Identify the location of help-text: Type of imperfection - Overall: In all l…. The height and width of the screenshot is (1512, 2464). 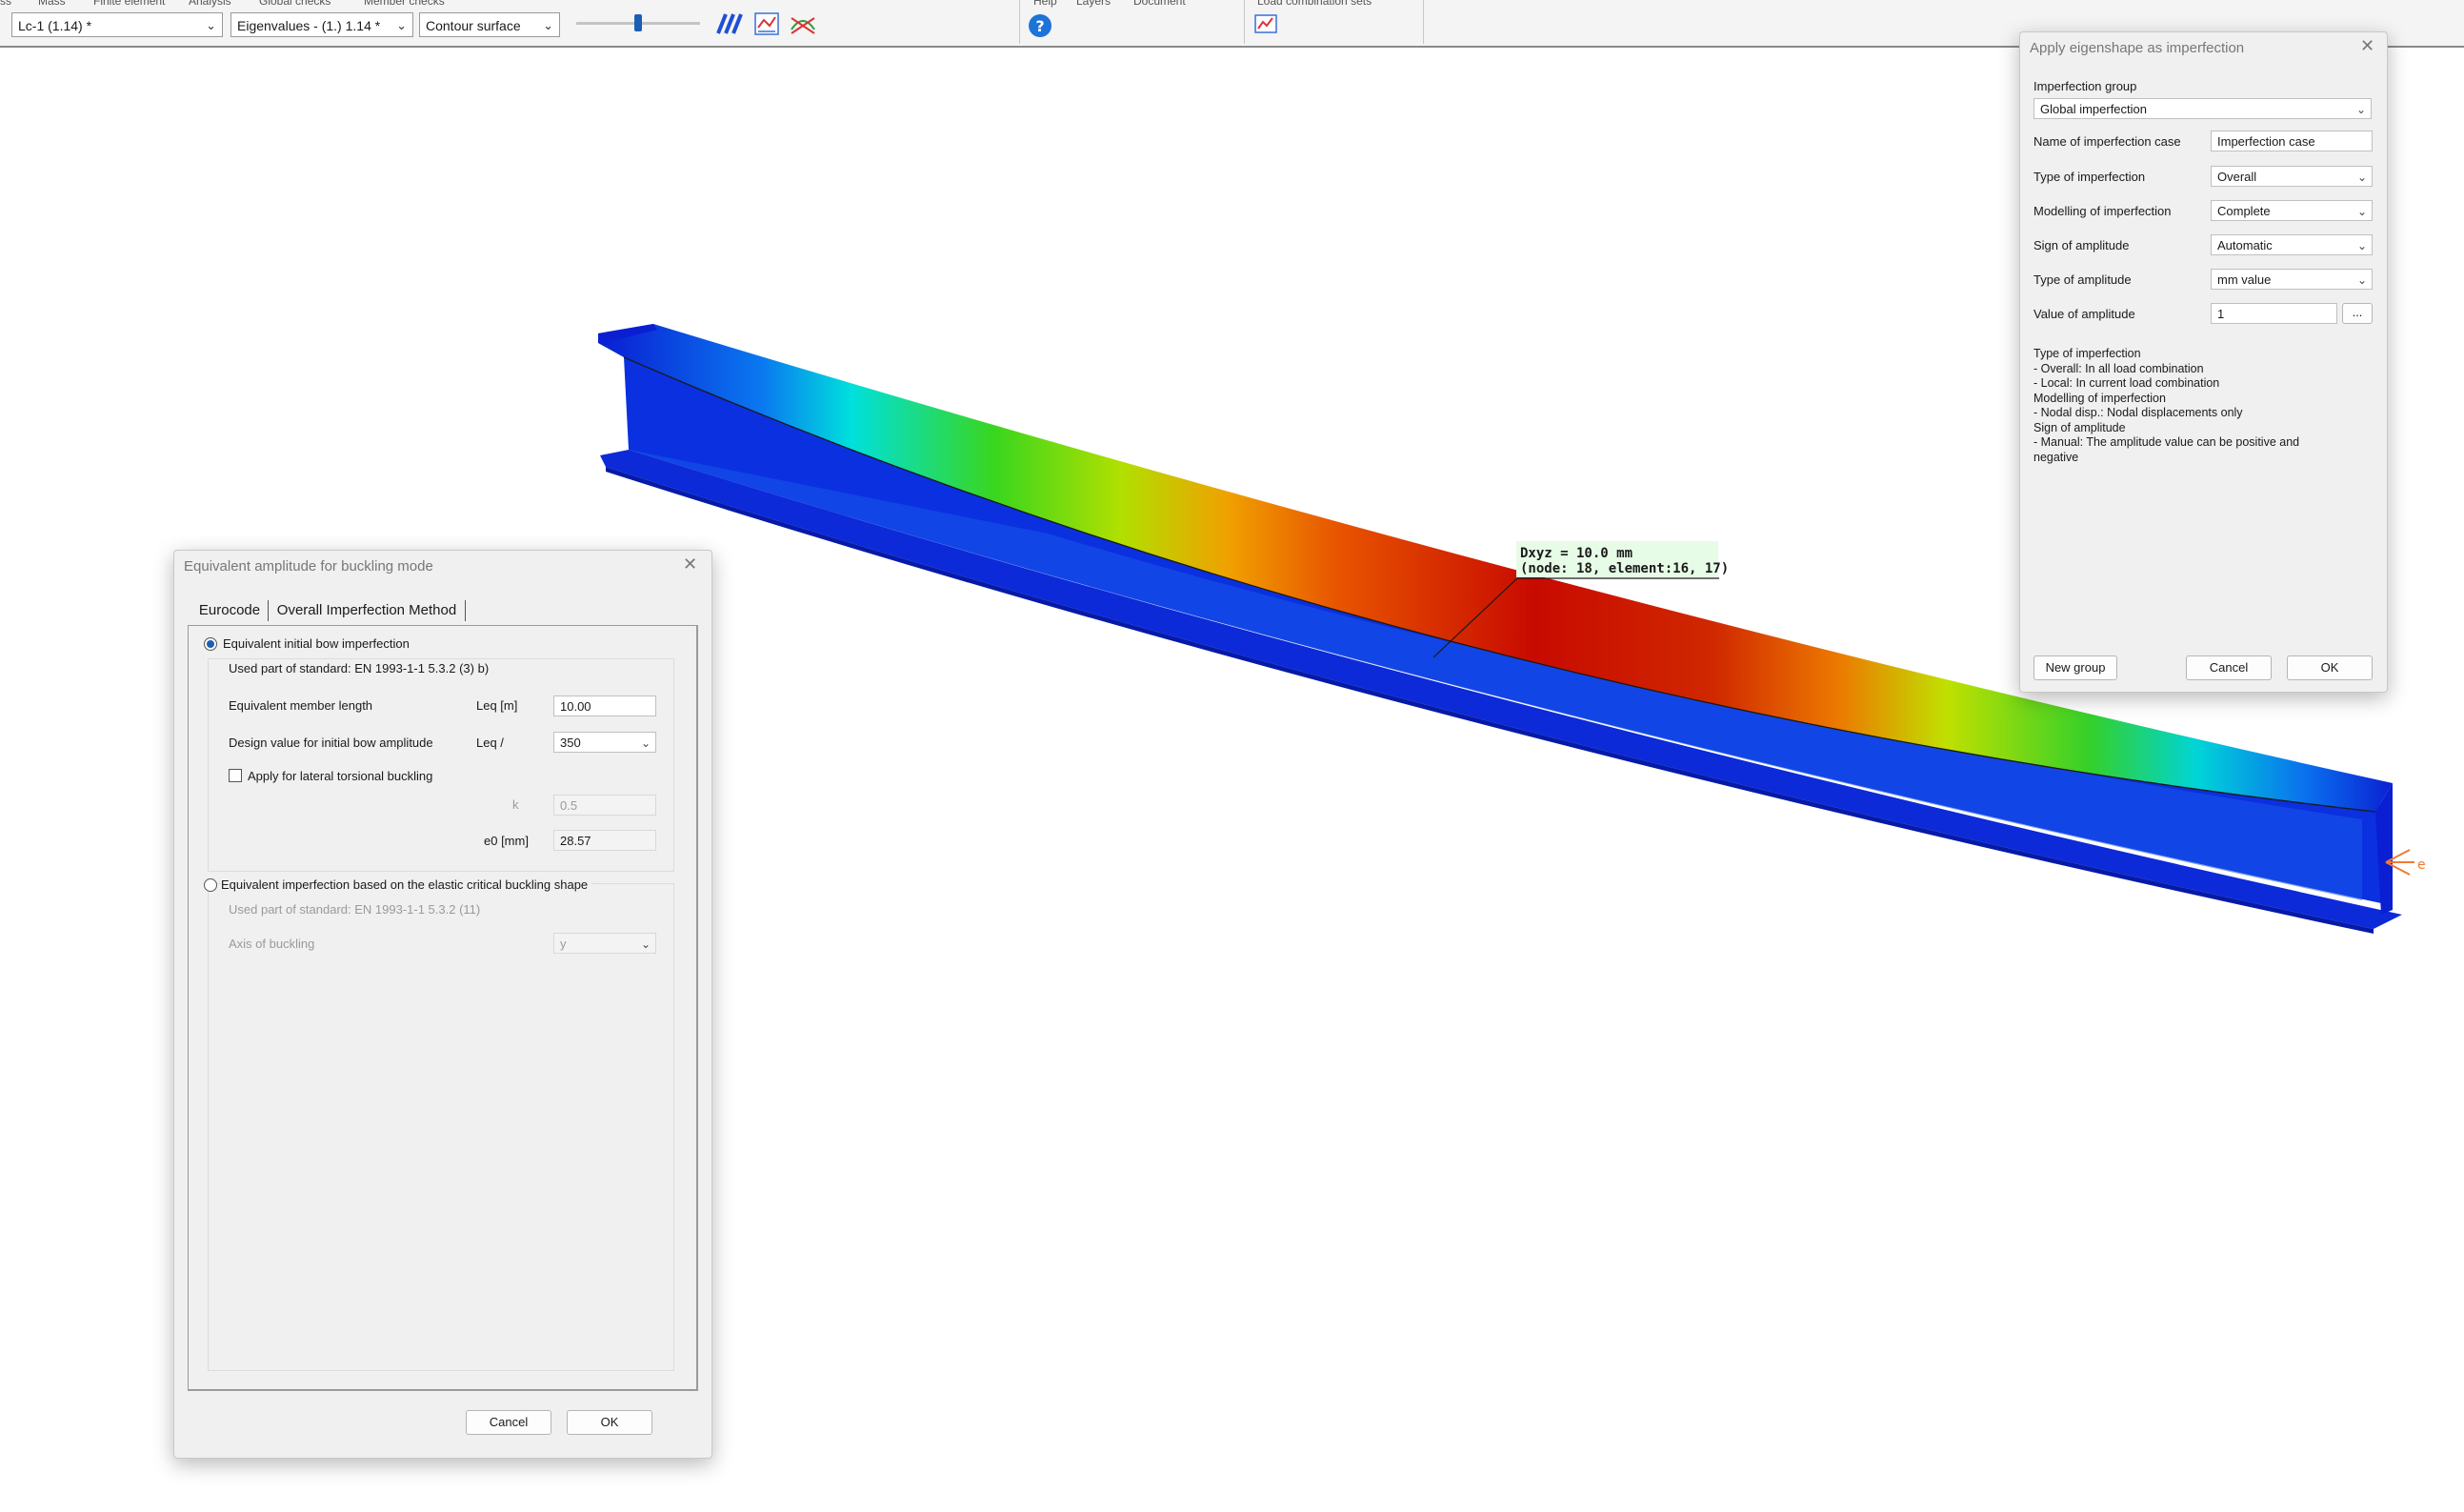
(2200, 406).